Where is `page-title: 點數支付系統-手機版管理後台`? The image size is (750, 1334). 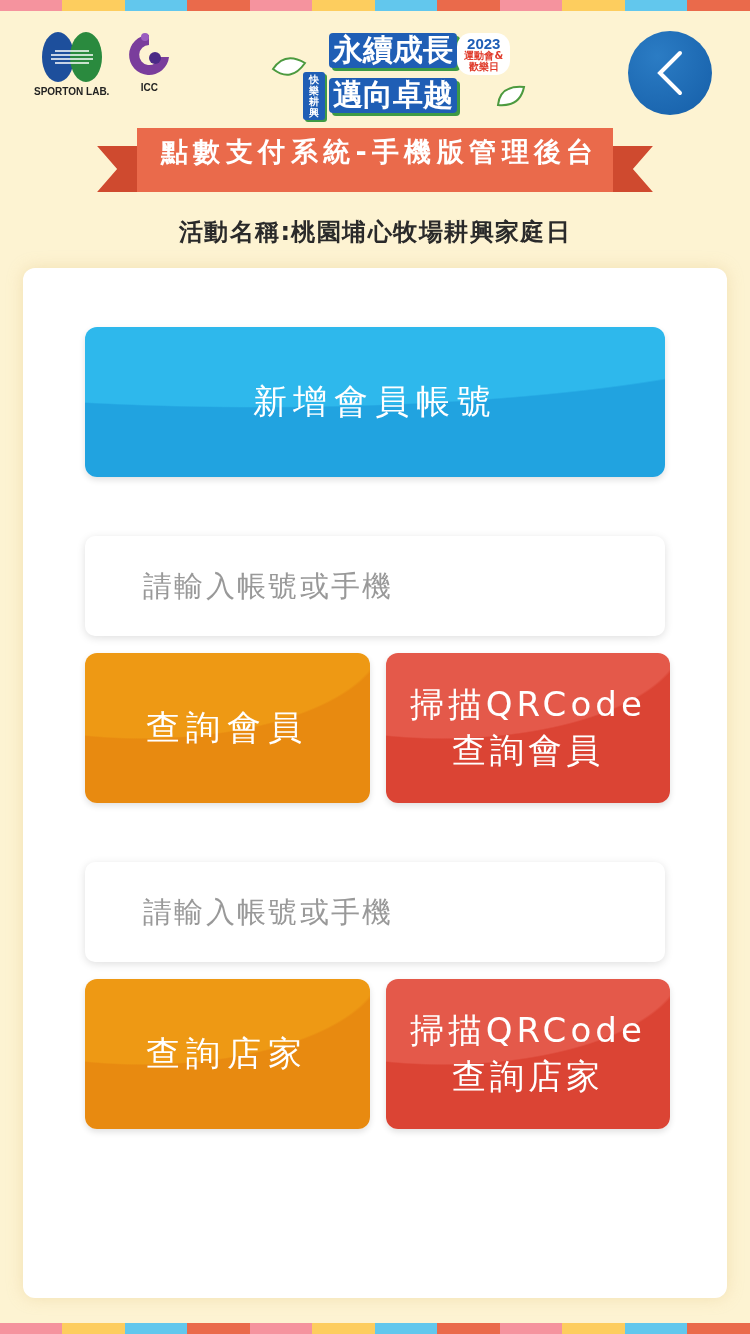
page-title: 點數支付系統-手機版管理後台 is located at coordinates (375, 160).